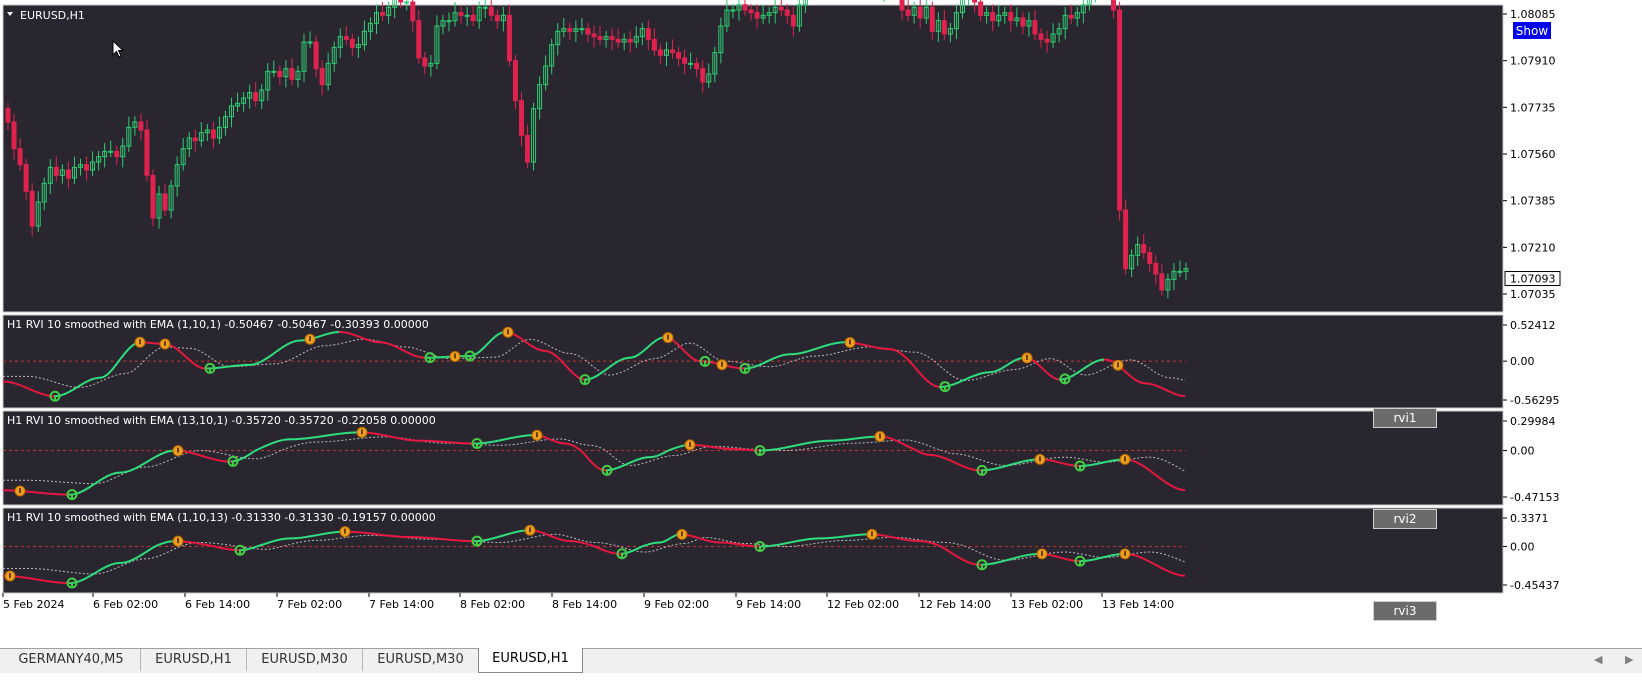 This screenshot has height=683, width=1642. What do you see at coordinates (1529, 518) in the screenshot?
I see `indicator-tick-label: 0.3371` at bounding box center [1529, 518].